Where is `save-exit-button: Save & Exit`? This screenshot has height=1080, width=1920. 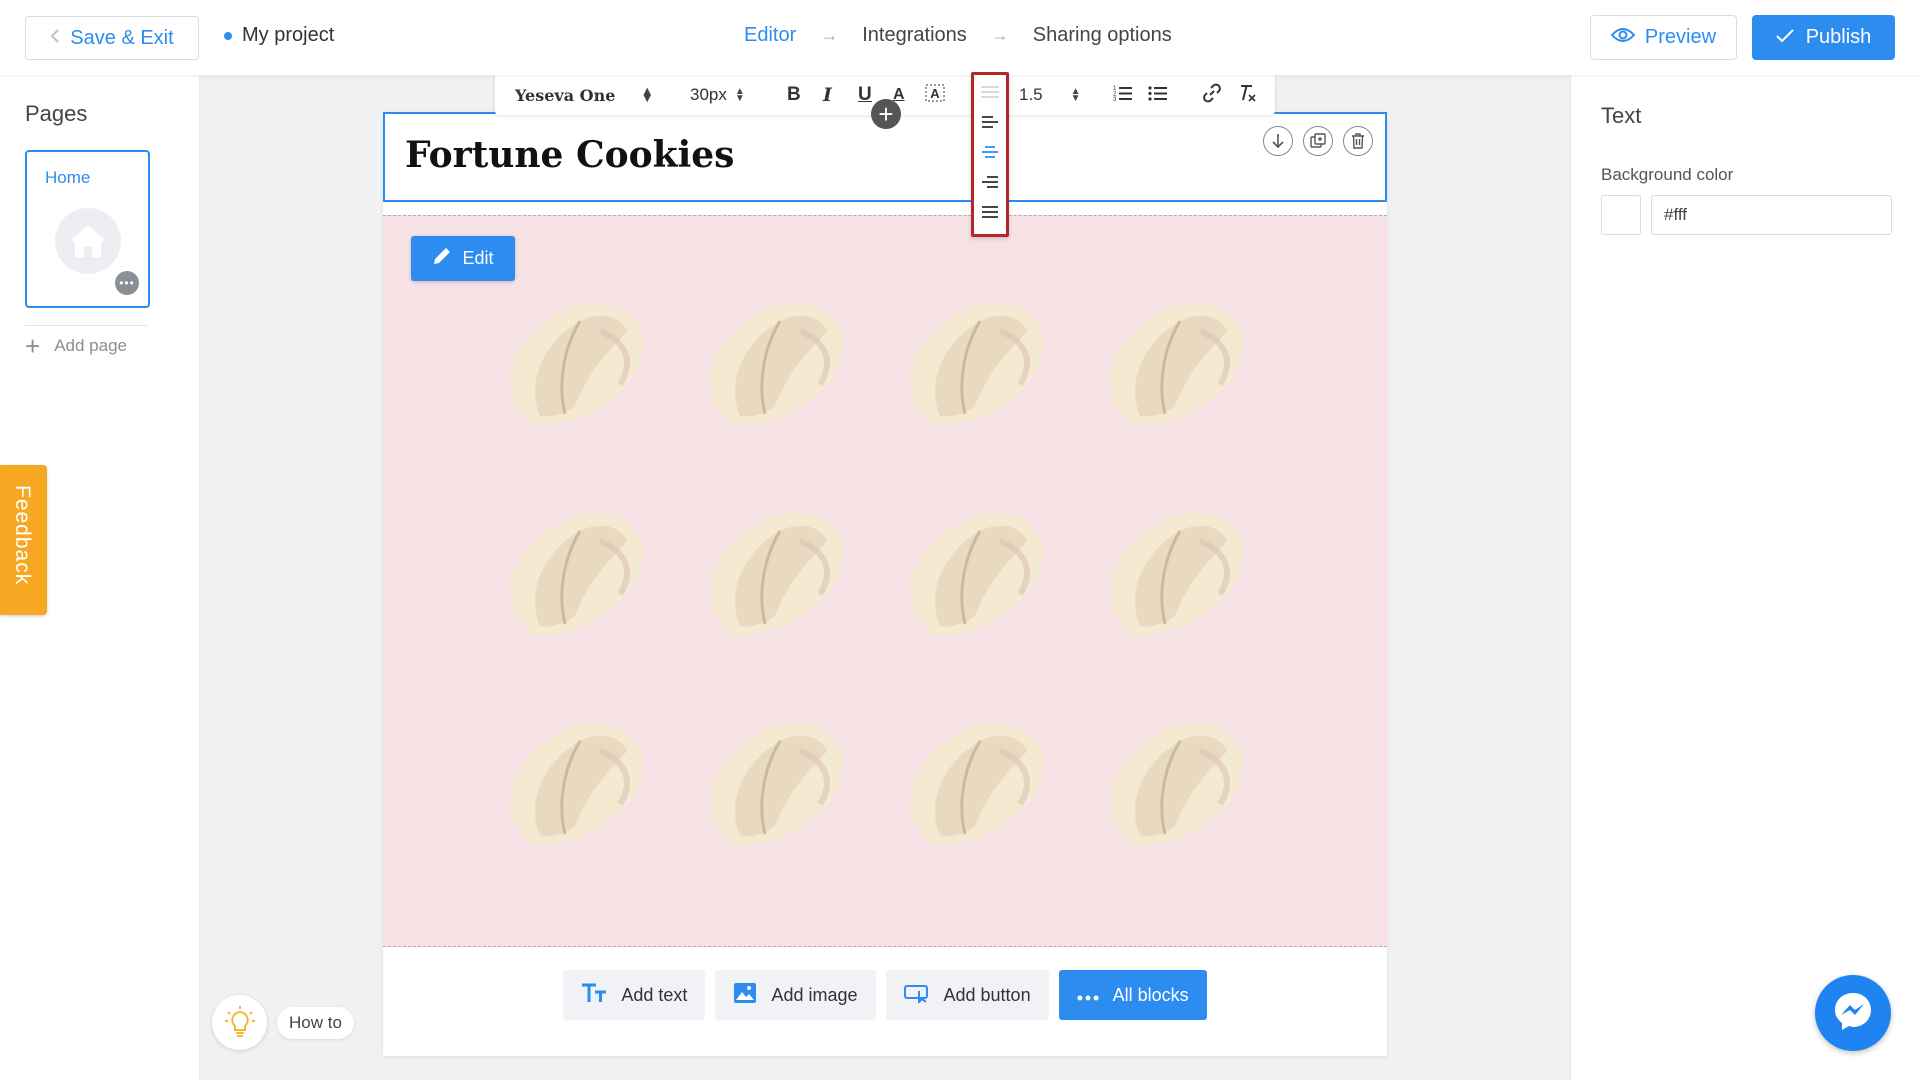 save-exit-button: Save & Exit is located at coordinates (112, 38).